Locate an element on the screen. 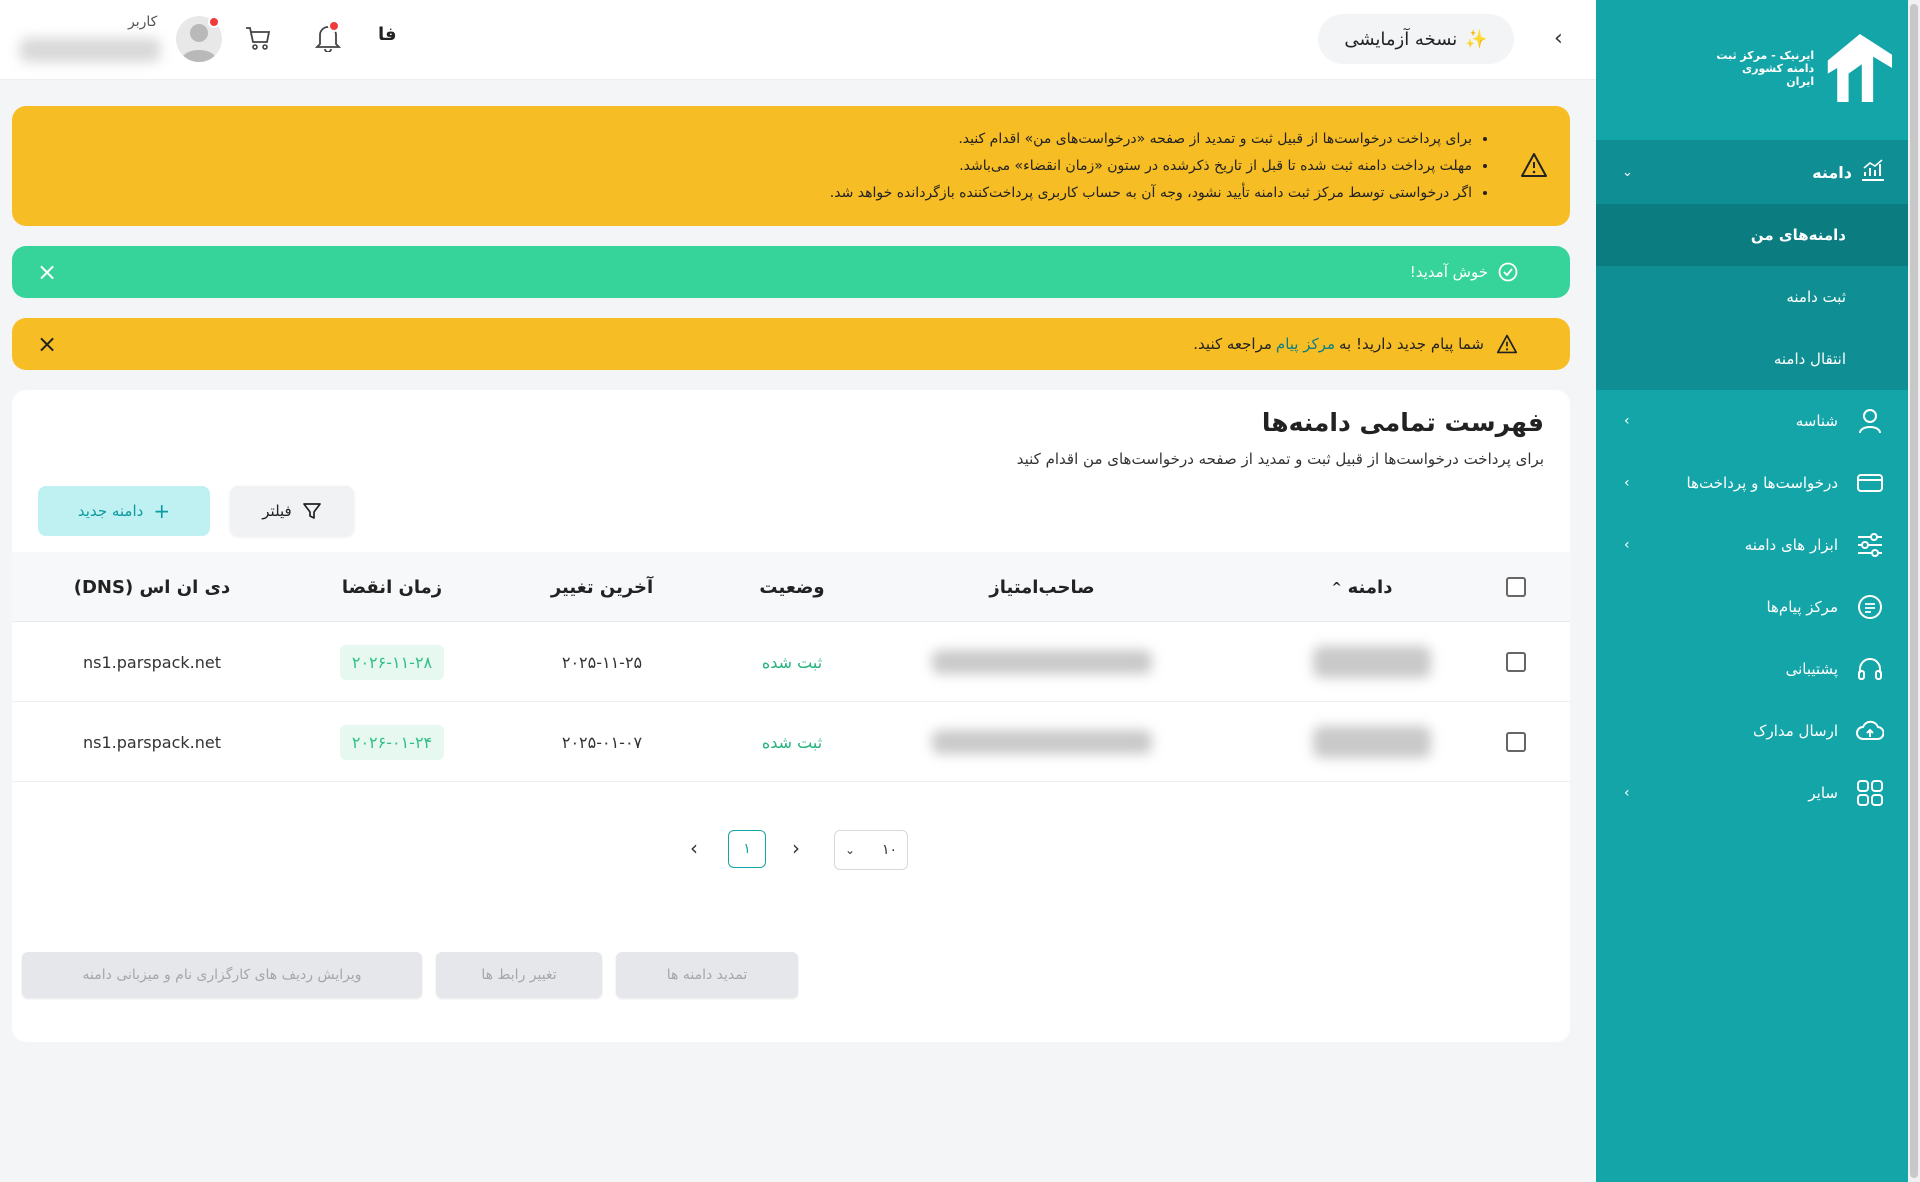 This screenshot has width=1920, height=1182. sidebar-item-label: ارسال مدارک is located at coordinates (1795, 731).